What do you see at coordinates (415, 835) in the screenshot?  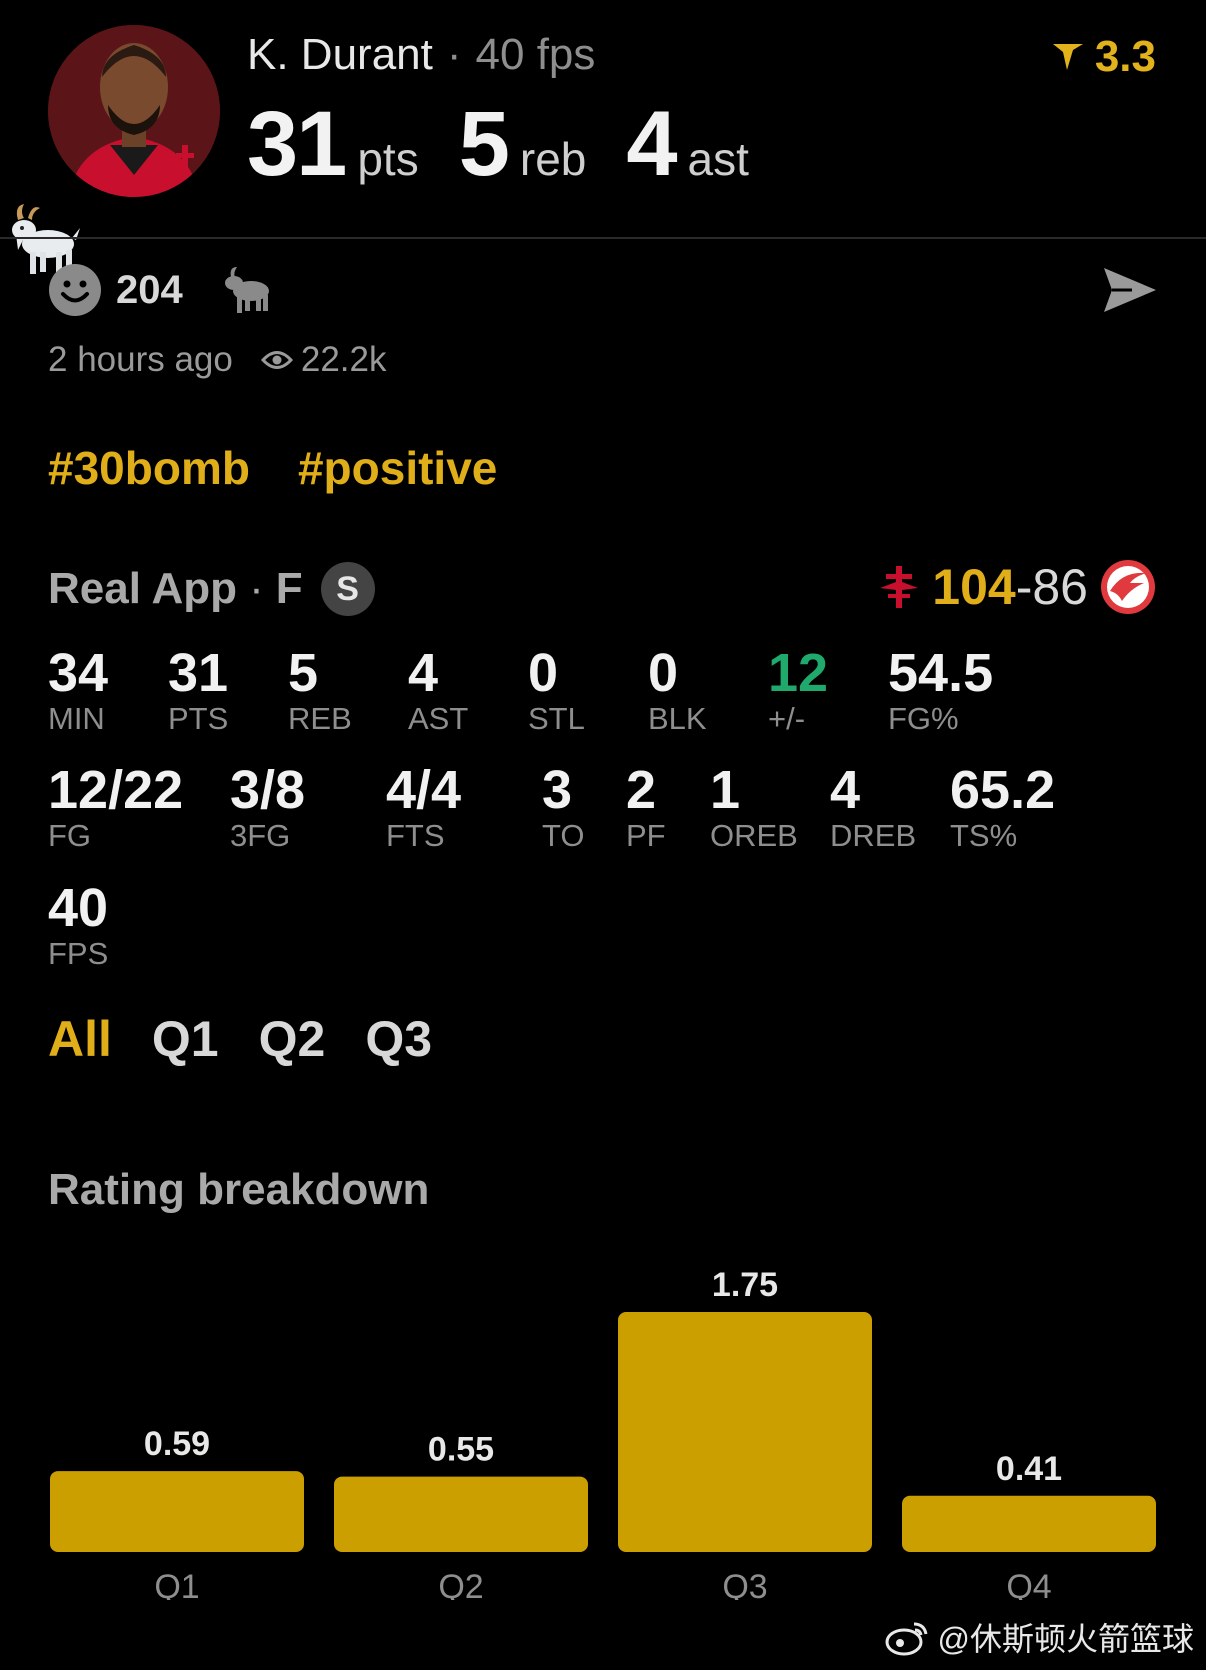 I see `stat-label: FTS` at bounding box center [415, 835].